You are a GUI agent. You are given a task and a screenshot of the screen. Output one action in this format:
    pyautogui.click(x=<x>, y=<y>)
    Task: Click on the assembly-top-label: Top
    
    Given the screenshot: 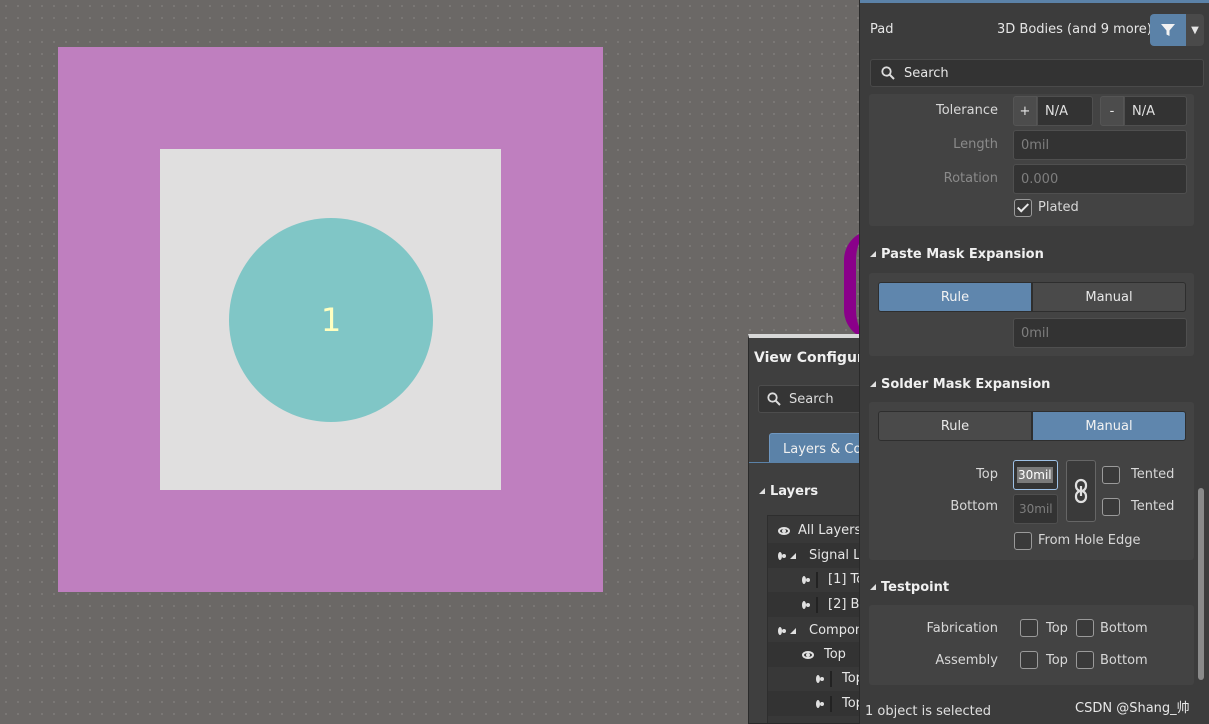 What is the action you would take?
    pyautogui.click(x=1057, y=660)
    